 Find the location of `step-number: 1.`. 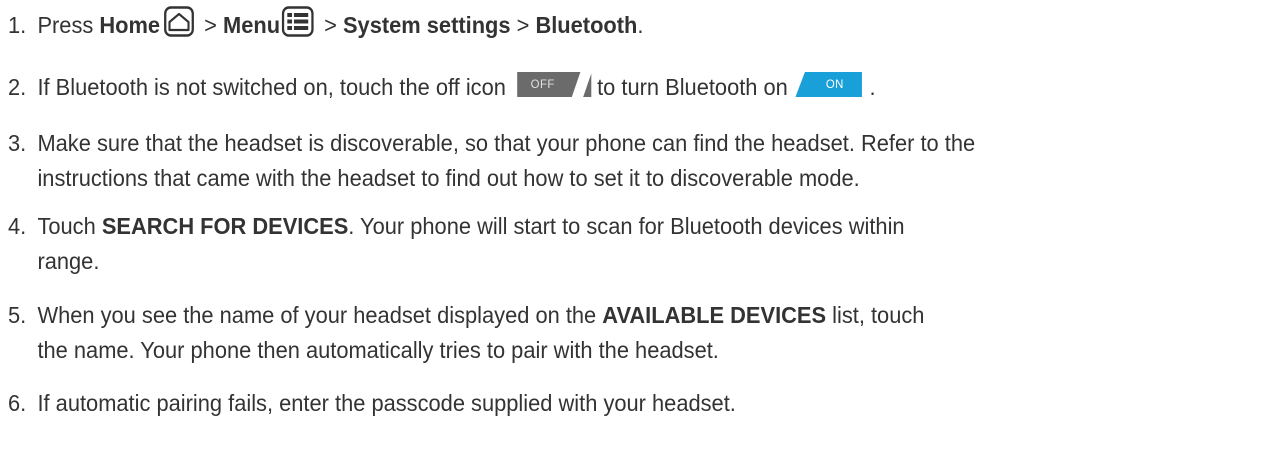

step-number: 1. is located at coordinates (17, 25).